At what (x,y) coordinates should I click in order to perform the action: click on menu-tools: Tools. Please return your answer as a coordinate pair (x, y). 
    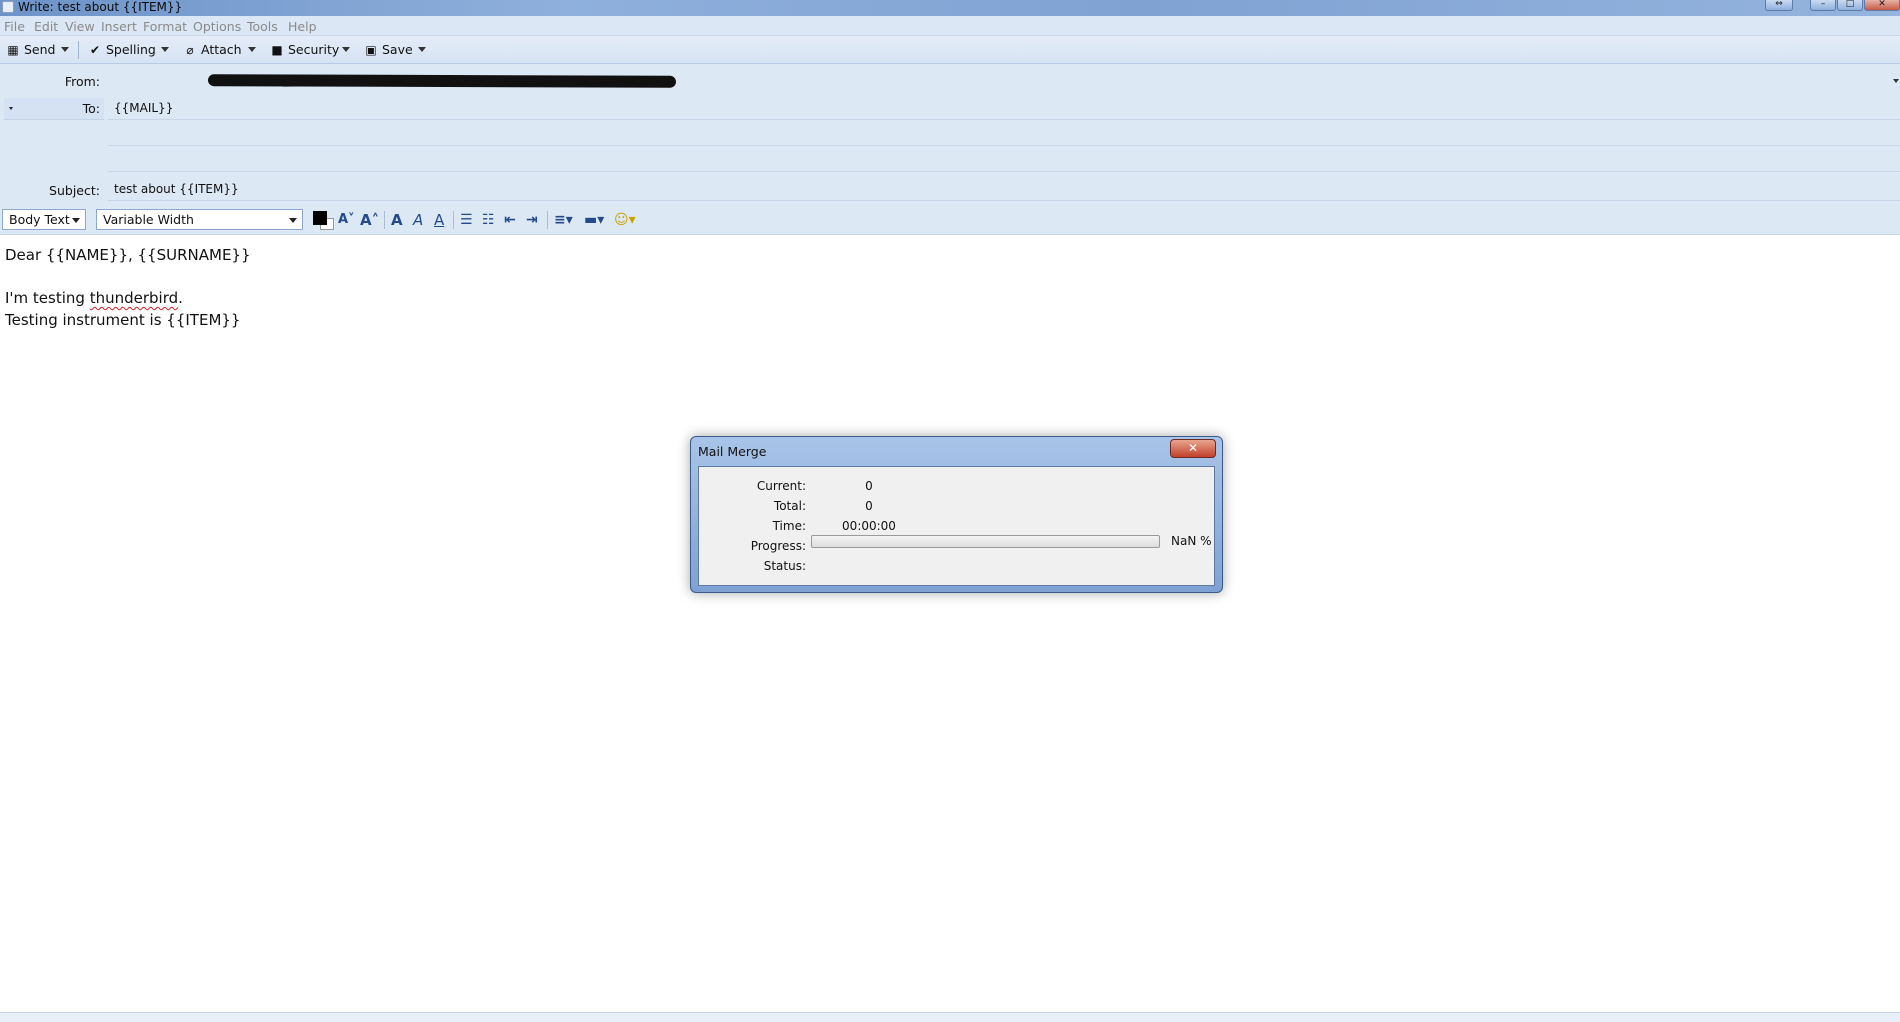
    Looking at the image, I should click on (262, 26).